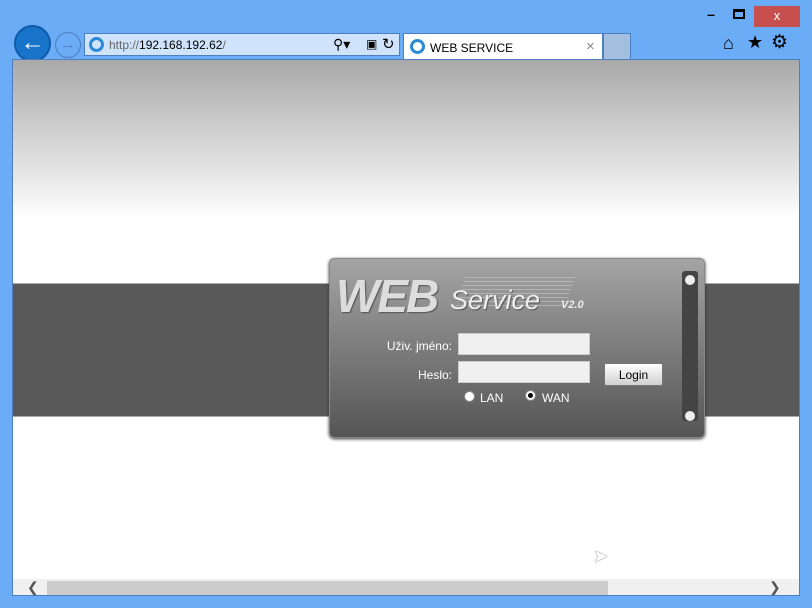  I want to click on logo-web: WEB, so click(387, 296).